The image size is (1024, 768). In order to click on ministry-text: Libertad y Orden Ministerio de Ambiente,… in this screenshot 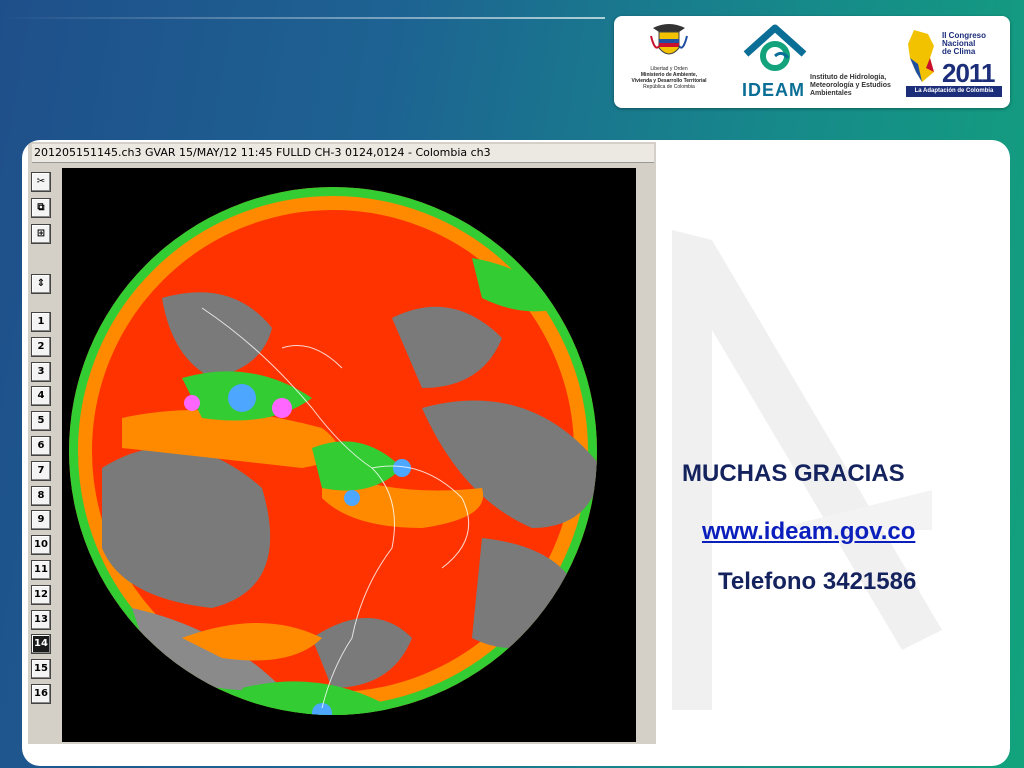, I will do `click(669, 78)`.